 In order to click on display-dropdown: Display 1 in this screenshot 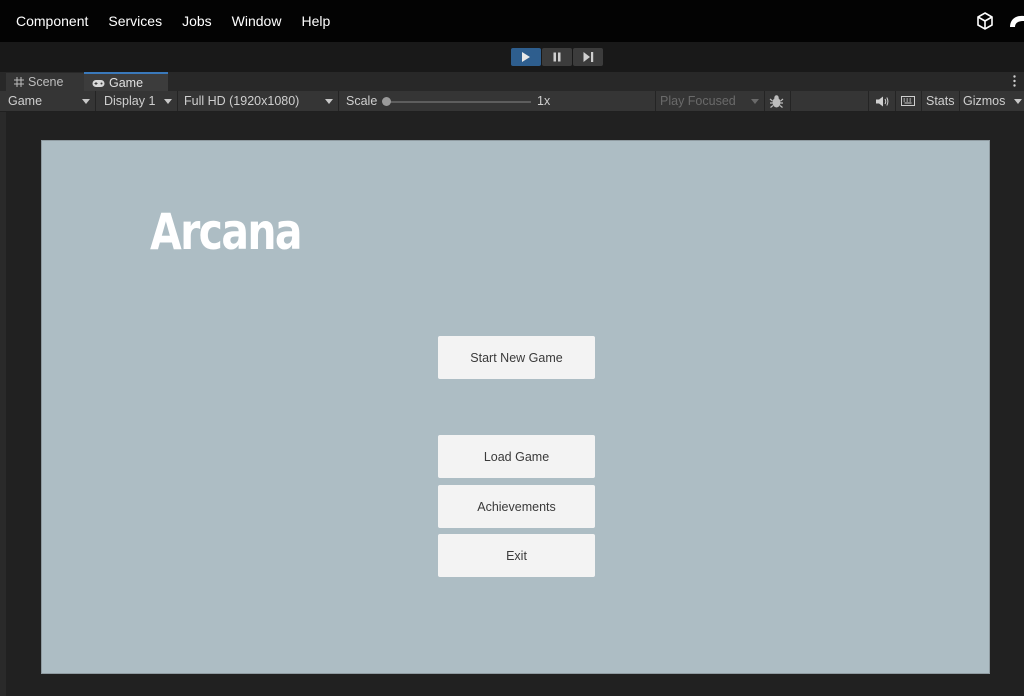, I will do `click(136, 101)`.